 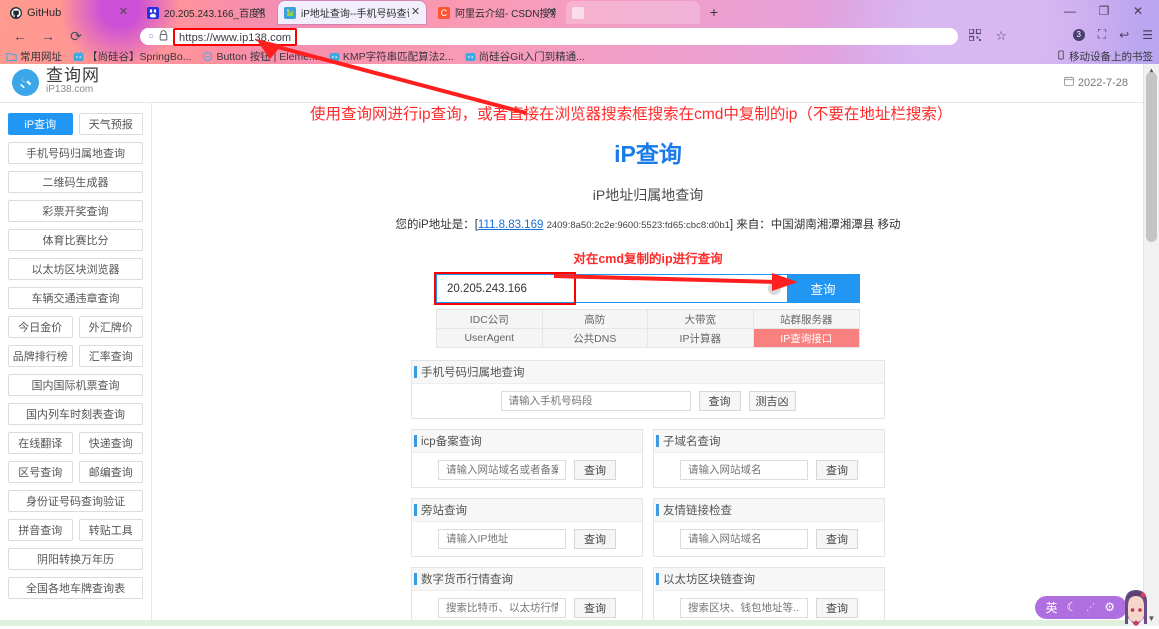 I want to click on lock-icon, so click(x=163, y=36).